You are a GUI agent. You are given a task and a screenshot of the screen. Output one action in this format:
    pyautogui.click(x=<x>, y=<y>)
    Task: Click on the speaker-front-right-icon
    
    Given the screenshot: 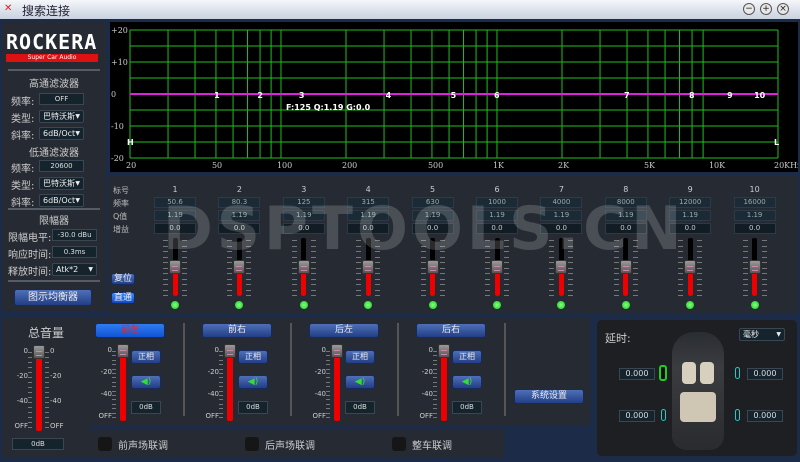 What is the action you would take?
    pyautogui.click(x=737, y=373)
    